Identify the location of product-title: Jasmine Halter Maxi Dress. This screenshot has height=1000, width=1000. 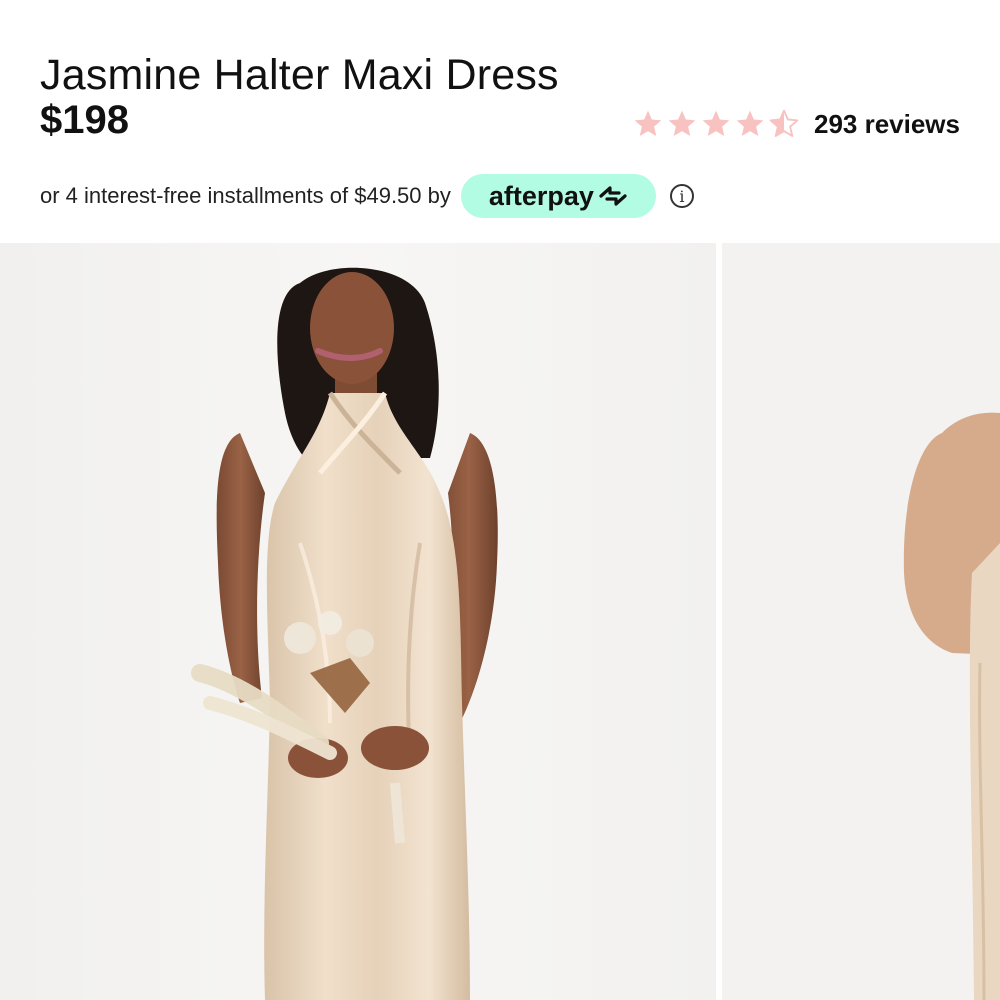
(299, 74).